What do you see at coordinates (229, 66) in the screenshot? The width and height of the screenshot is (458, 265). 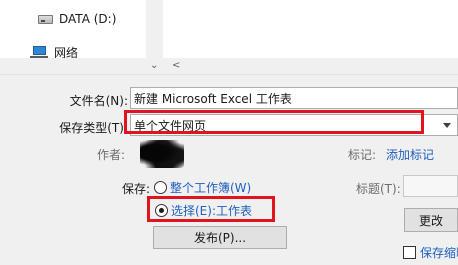 I see `horizontal-scrollbar-row: ⌄ <` at bounding box center [229, 66].